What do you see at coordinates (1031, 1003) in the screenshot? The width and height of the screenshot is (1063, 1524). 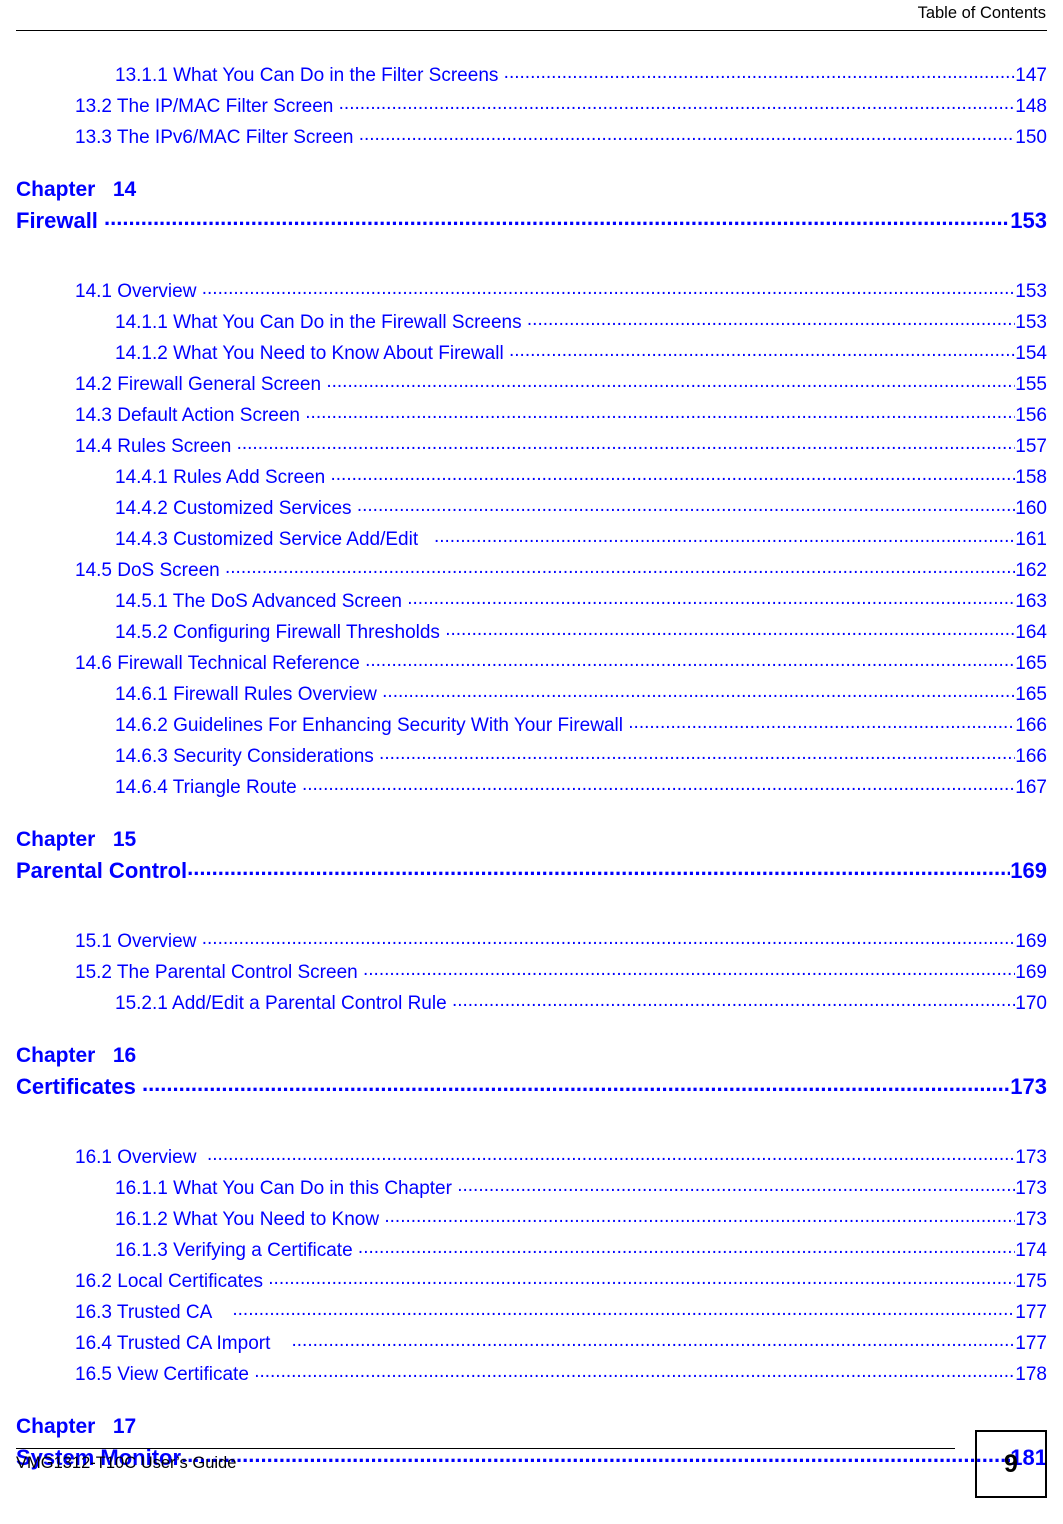 I see `toc-entry-page-number: 170` at bounding box center [1031, 1003].